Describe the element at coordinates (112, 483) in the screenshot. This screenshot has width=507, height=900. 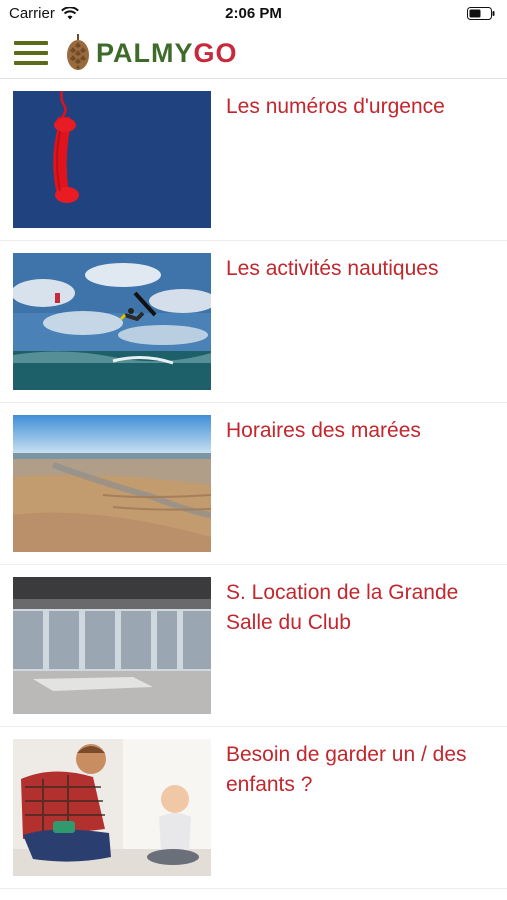
I see `beach-image` at that location.